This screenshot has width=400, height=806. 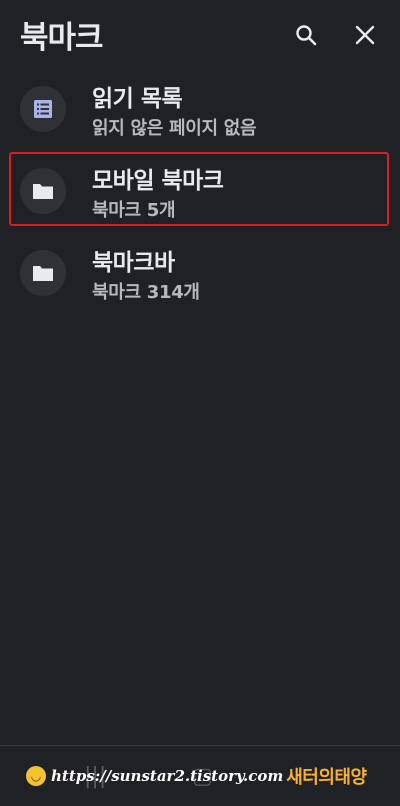 I want to click on watermark: ◡ https://sunstar2.tistory.com 새터의태양, so click(x=196, y=776).